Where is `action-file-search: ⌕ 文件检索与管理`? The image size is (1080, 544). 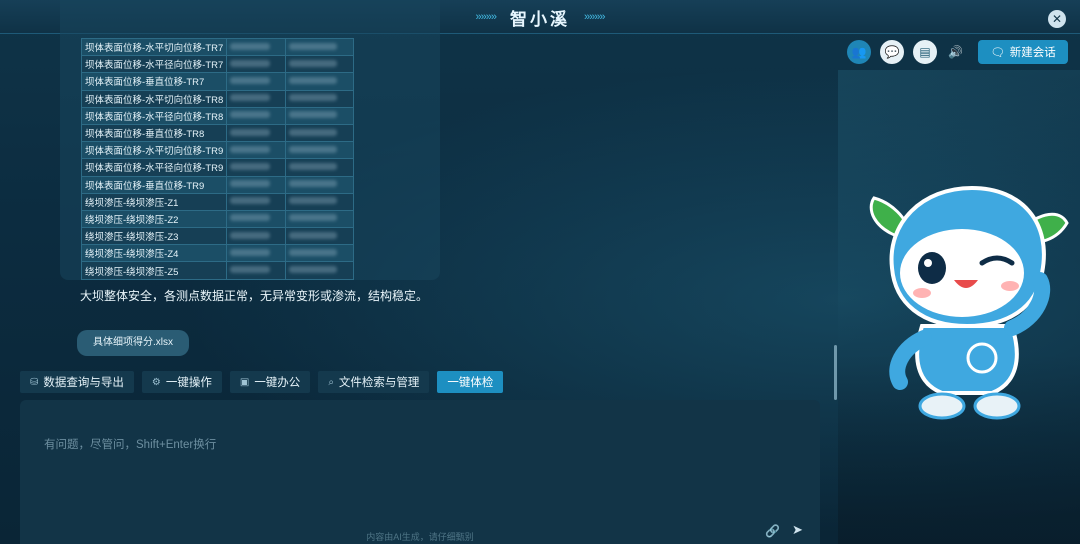 action-file-search: ⌕ 文件检索与管理 is located at coordinates (374, 382).